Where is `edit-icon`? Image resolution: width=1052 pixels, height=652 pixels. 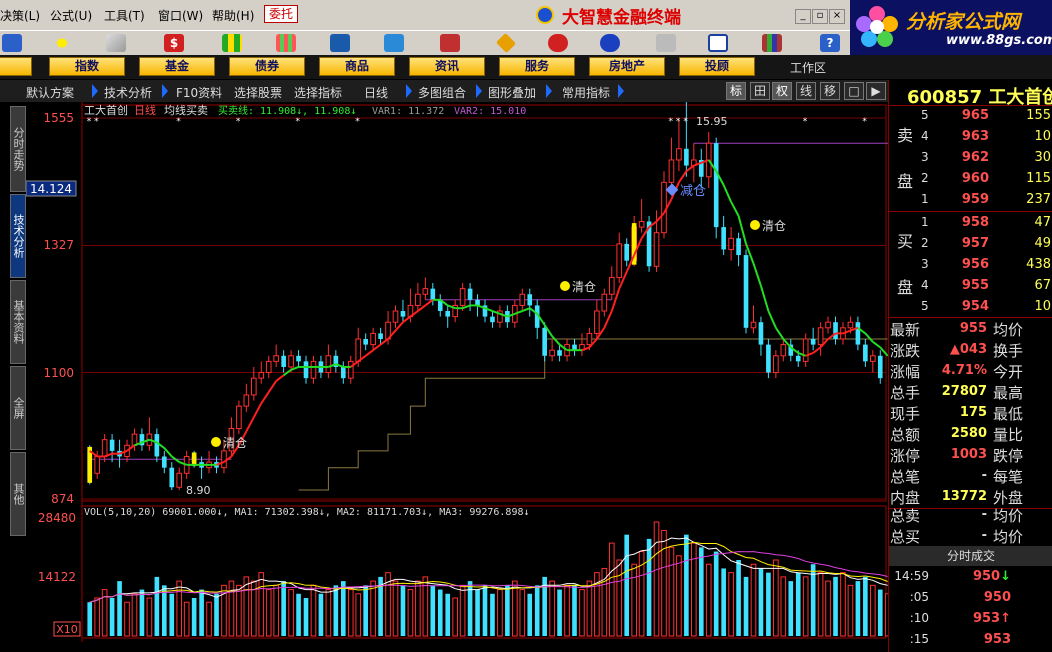 edit-icon is located at coordinates (450, 43).